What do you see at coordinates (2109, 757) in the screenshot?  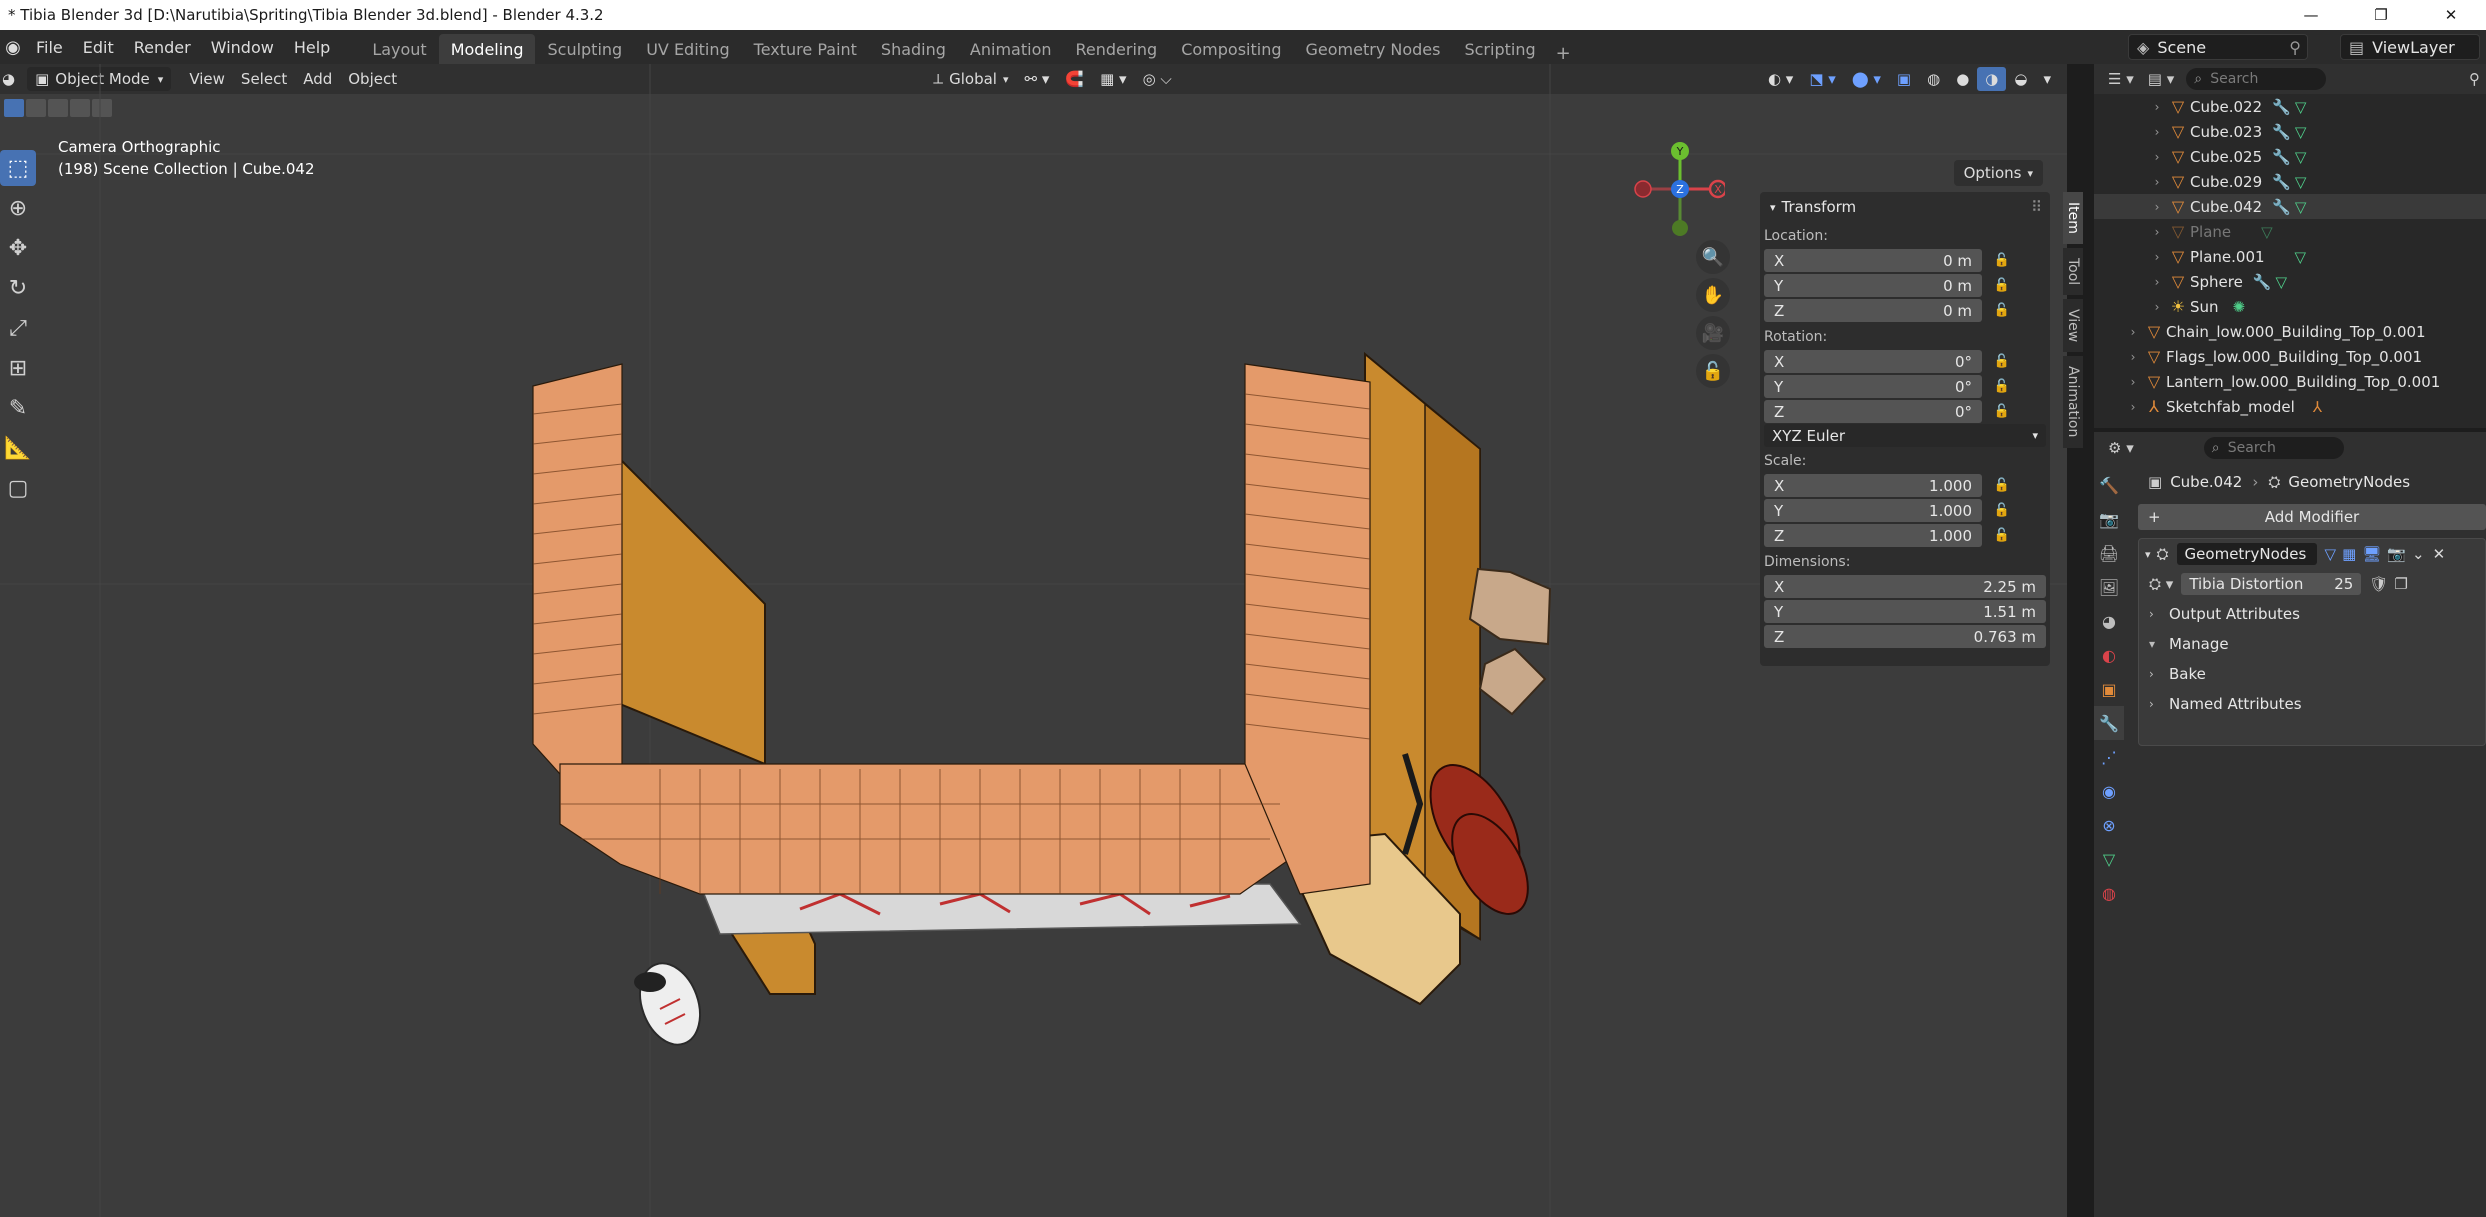 I see `particles-icon: ⋰` at bounding box center [2109, 757].